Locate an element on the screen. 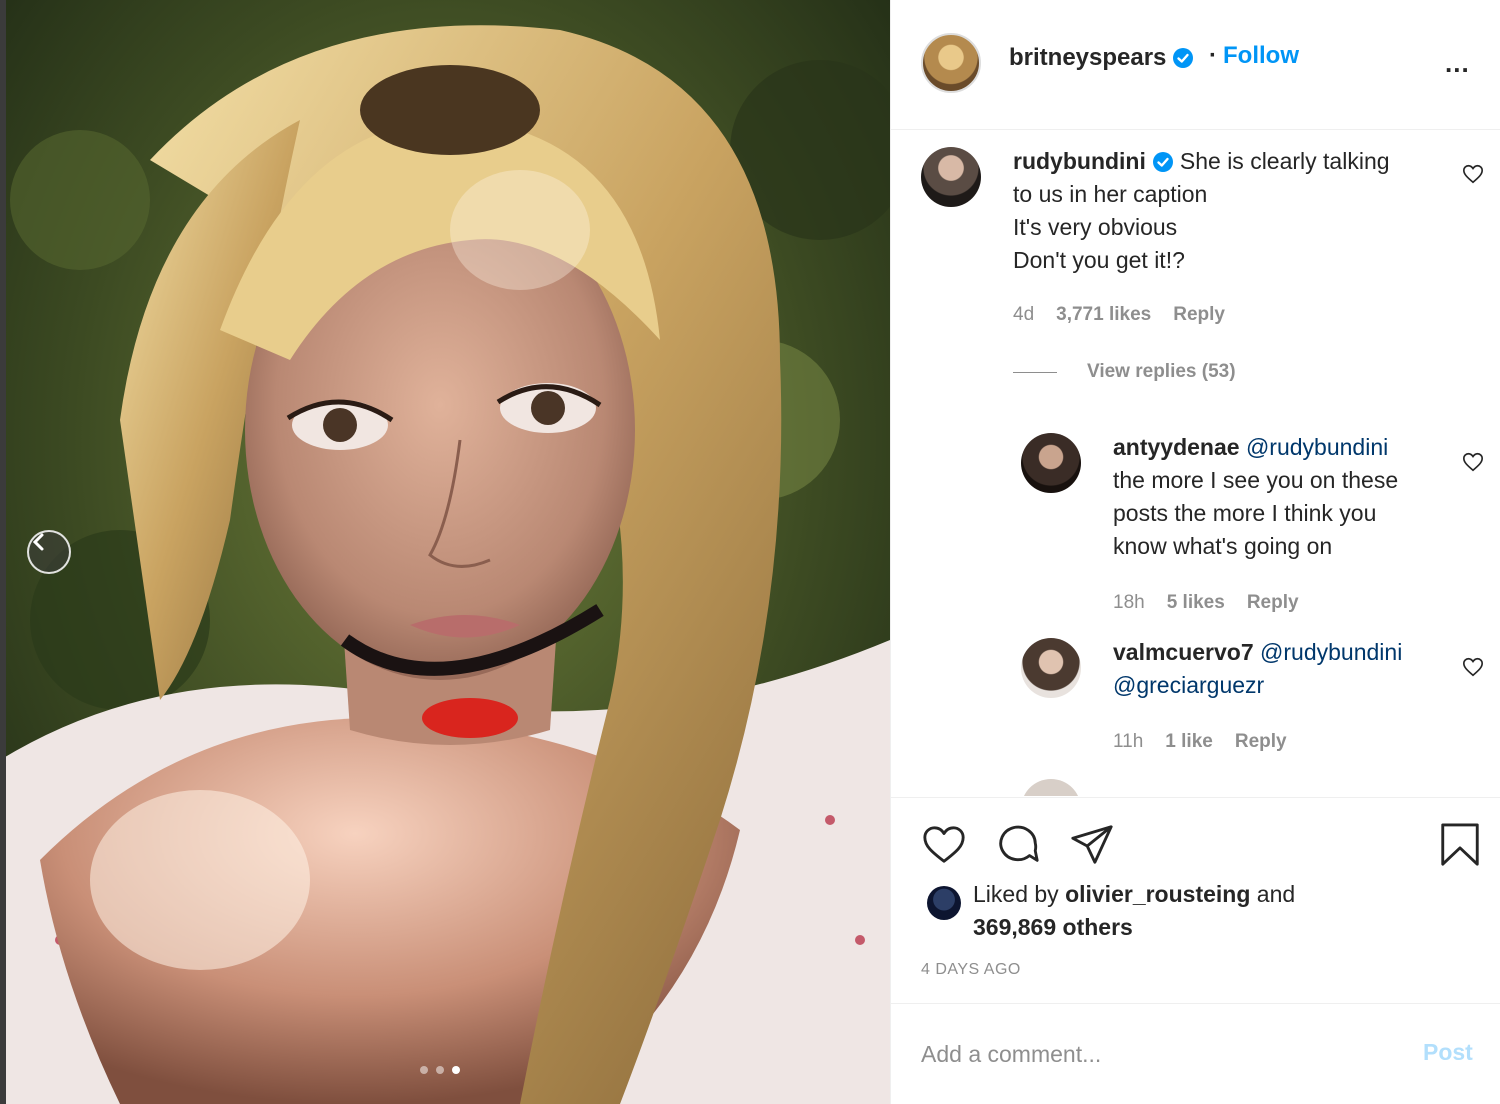  comment-likes: 3,771 likes is located at coordinates (1103, 315).